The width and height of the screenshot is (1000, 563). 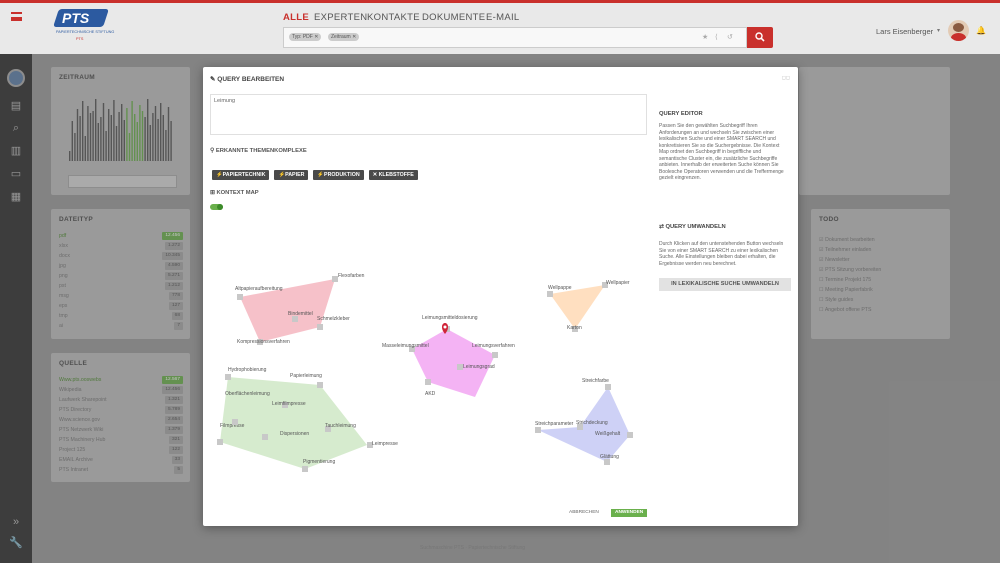 I want to click on kontext-toggle, so click(x=216, y=207).